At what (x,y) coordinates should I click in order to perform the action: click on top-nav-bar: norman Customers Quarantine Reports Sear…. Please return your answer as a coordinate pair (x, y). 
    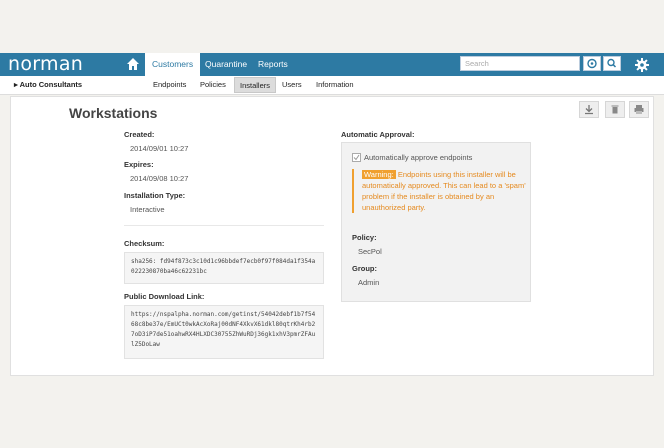
    Looking at the image, I should click on (332, 64).